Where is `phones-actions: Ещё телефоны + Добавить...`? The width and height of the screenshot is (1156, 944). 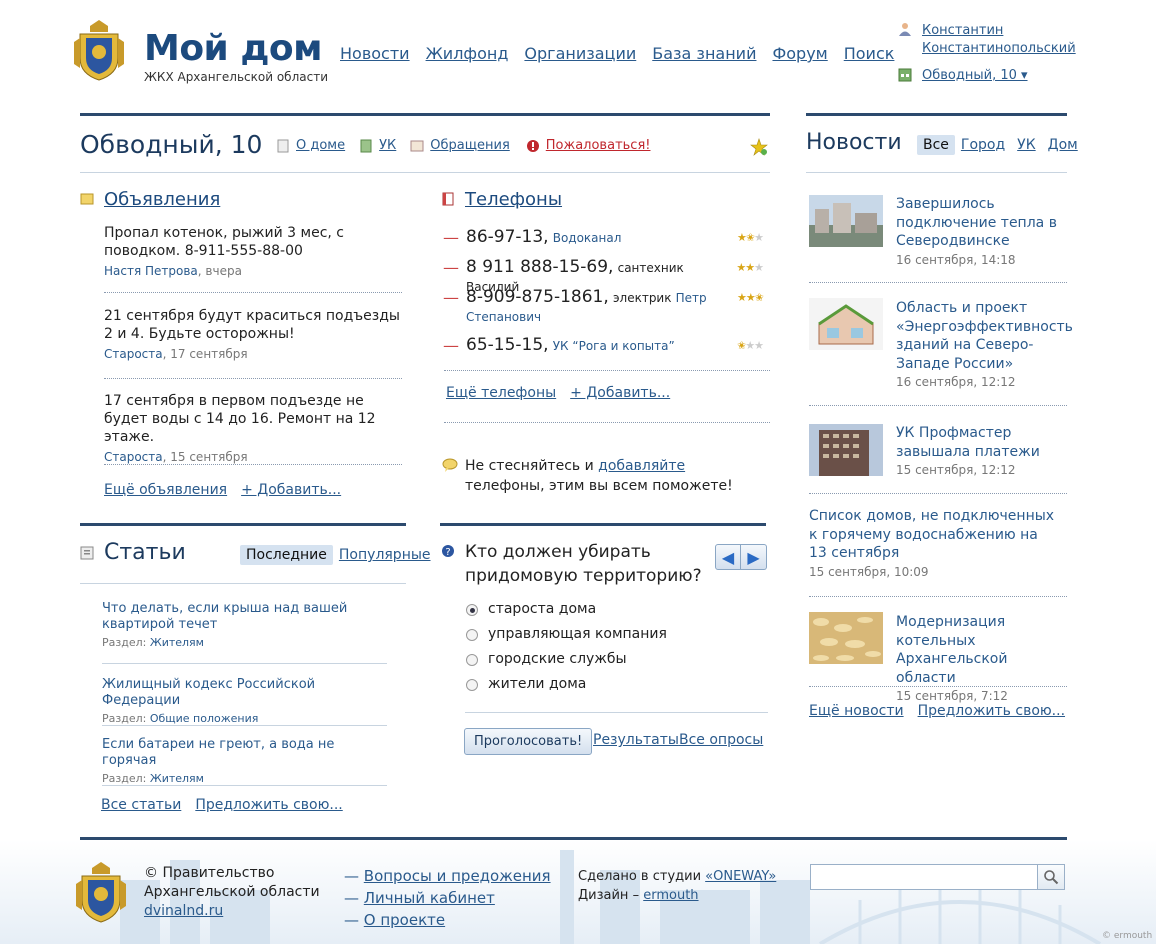
phones-actions: Ещё телефоны + Добавить... is located at coordinates (558, 393).